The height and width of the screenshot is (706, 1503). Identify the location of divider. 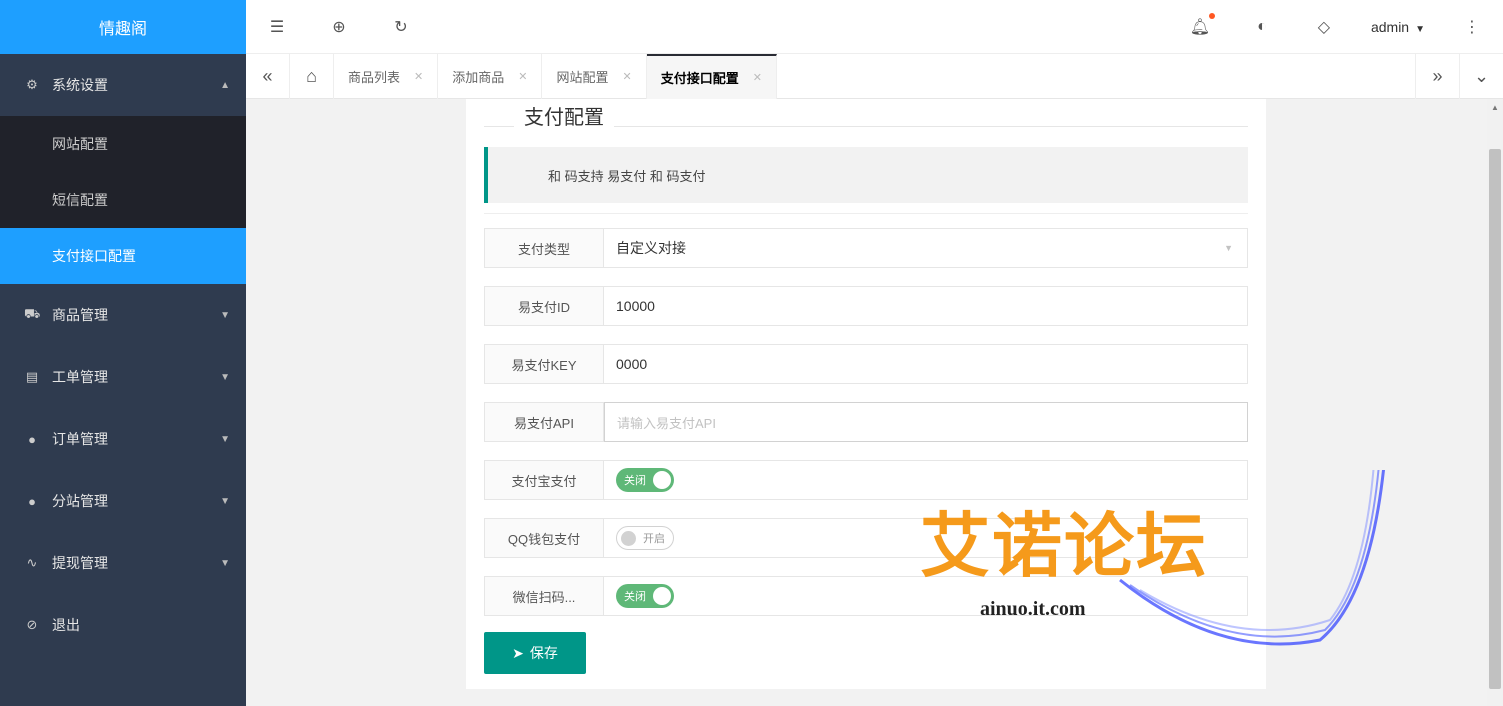
(866, 213).